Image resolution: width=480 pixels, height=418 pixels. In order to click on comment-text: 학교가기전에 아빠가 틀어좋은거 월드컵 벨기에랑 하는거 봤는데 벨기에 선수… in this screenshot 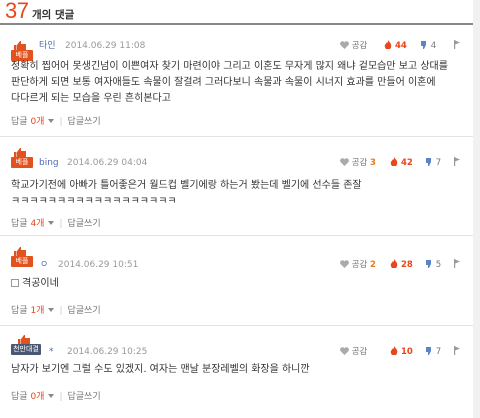, I will do `click(186, 193)`.